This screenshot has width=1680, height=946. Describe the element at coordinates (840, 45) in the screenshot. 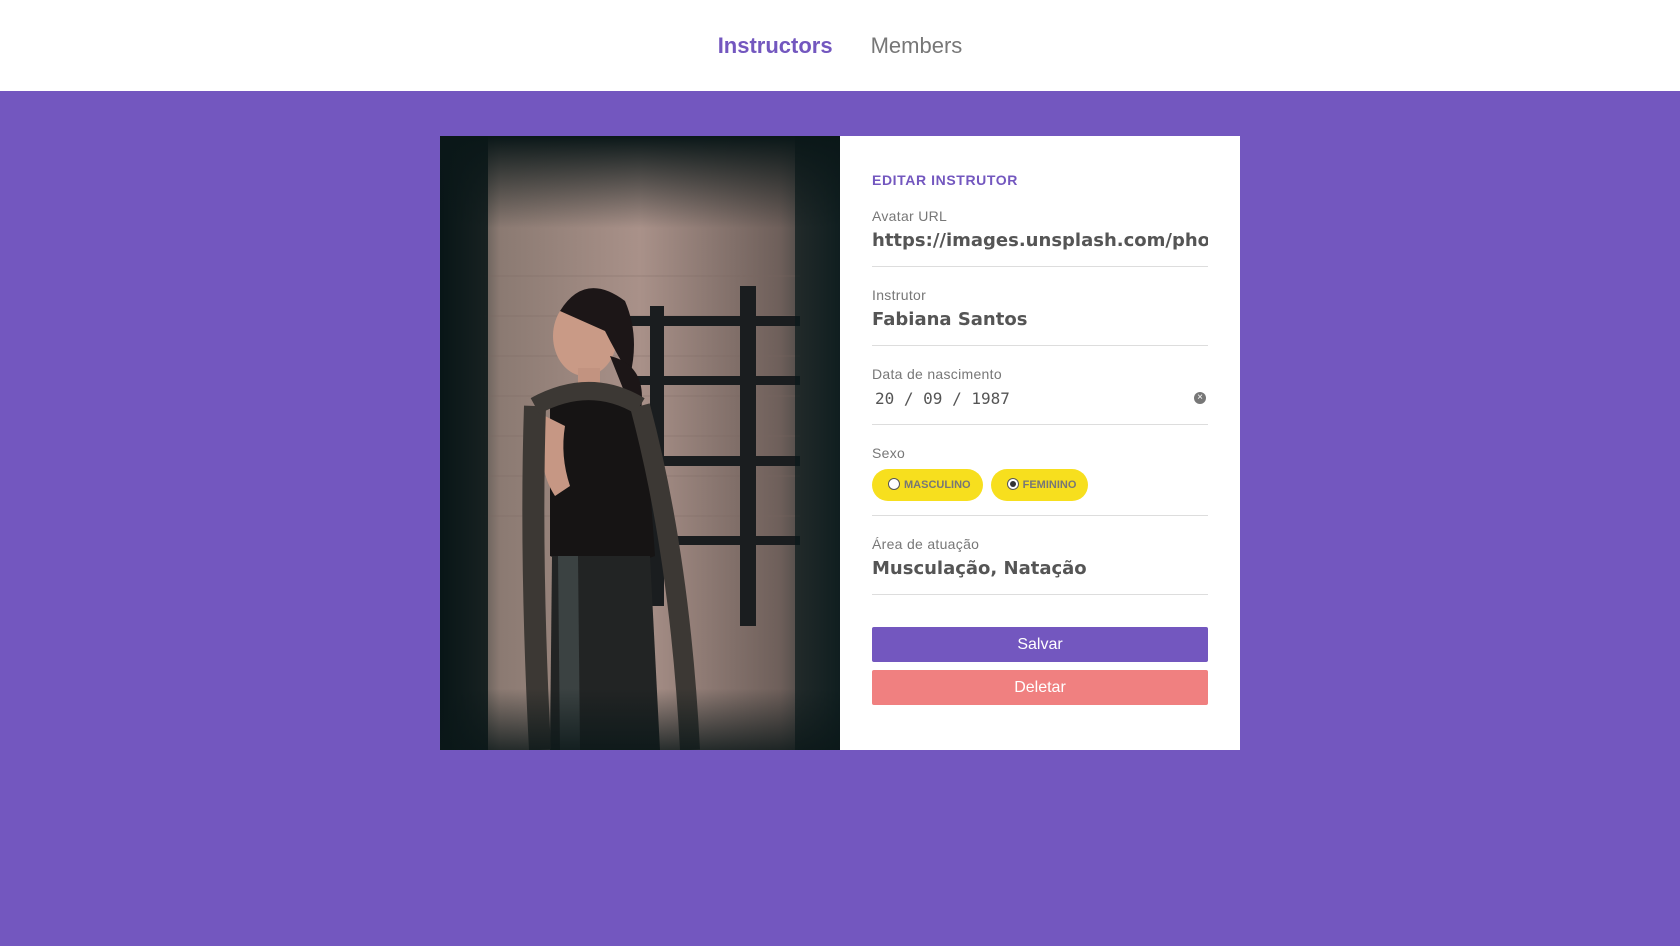

I see `top-navigation: Instructors Members` at that location.